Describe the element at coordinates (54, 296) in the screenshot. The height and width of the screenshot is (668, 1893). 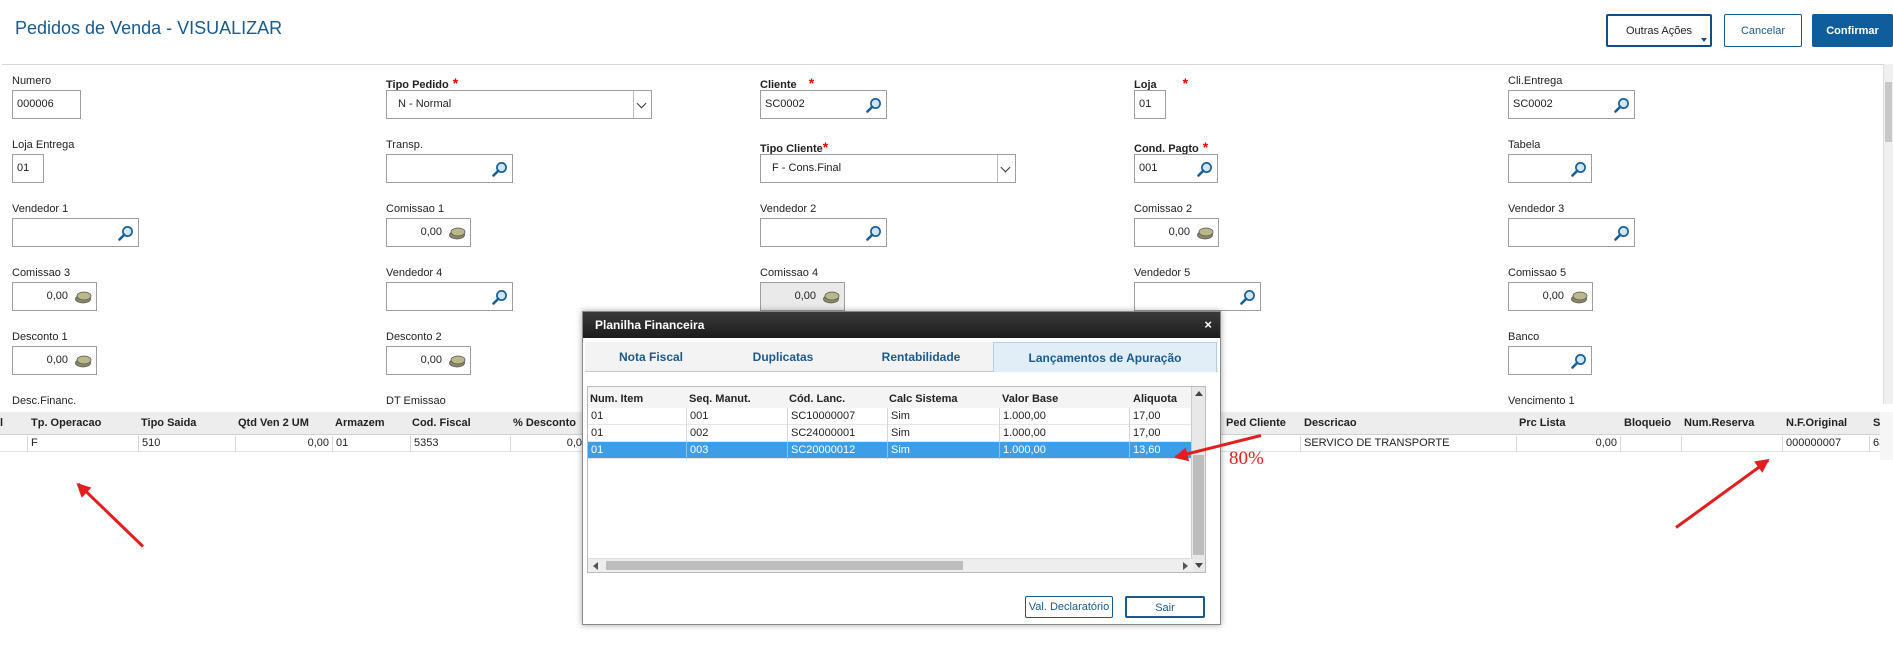
I see `comissao3-input: 0,00` at that location.